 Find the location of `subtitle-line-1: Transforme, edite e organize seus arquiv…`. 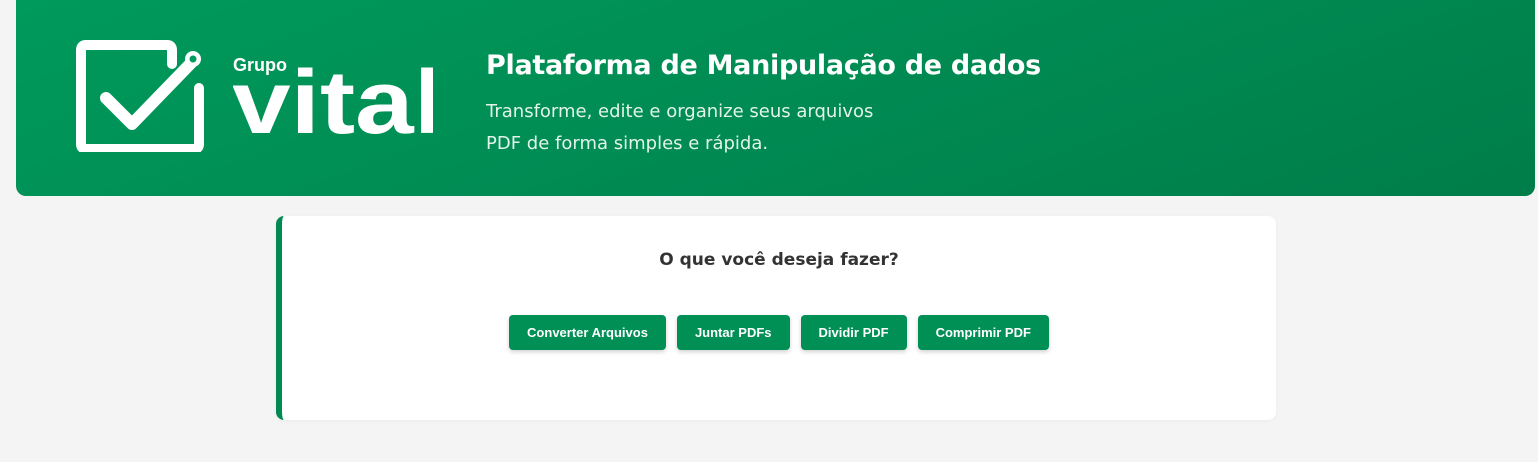

subtitle-line-1: Transforme, edite e organize seus arquiv… is located at coordinates (680, 111).